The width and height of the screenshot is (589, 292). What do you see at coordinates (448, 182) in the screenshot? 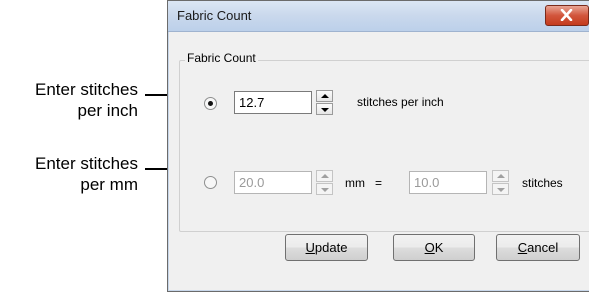
I see `stitches-input: 10.0` at bounding box center [448, 182].